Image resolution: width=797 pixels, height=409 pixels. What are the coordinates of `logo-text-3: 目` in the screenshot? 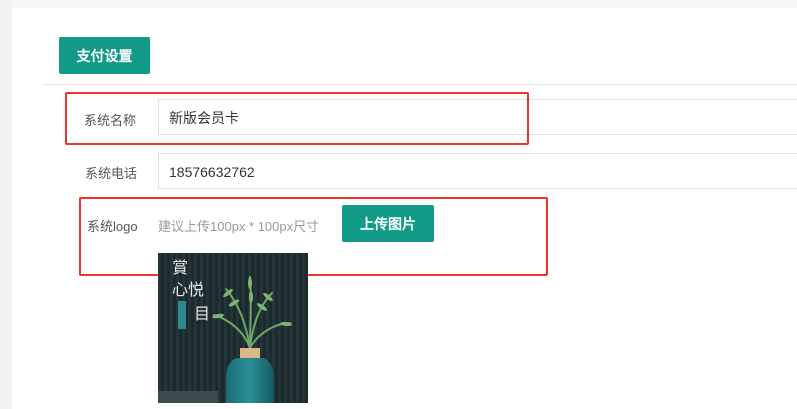 It's located at (202, 313).